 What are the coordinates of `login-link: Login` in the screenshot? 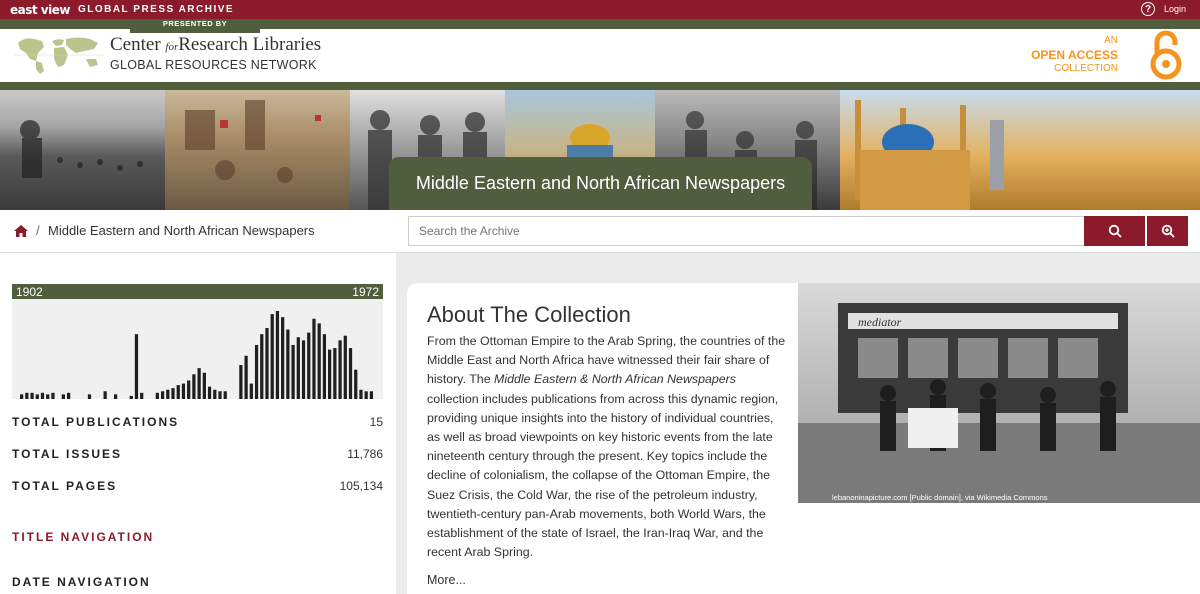 It's located at (1175, 9).